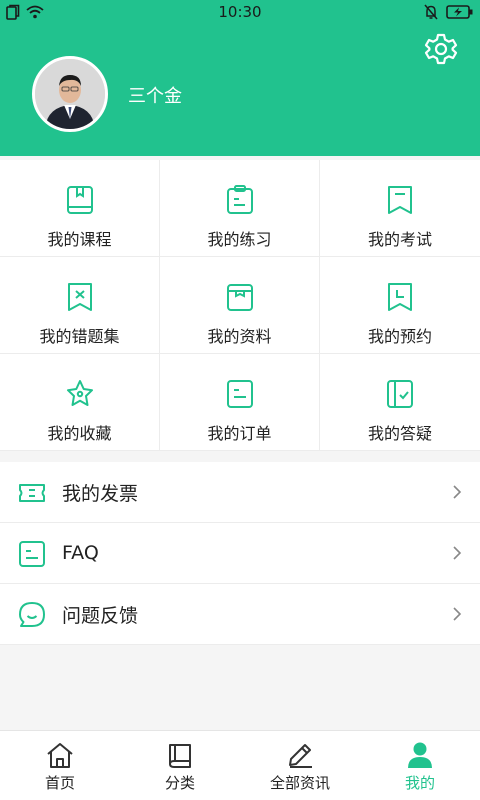 This screenshot has height=800, width=480. I want to click on tab-label: 首页, so click(59, 783).